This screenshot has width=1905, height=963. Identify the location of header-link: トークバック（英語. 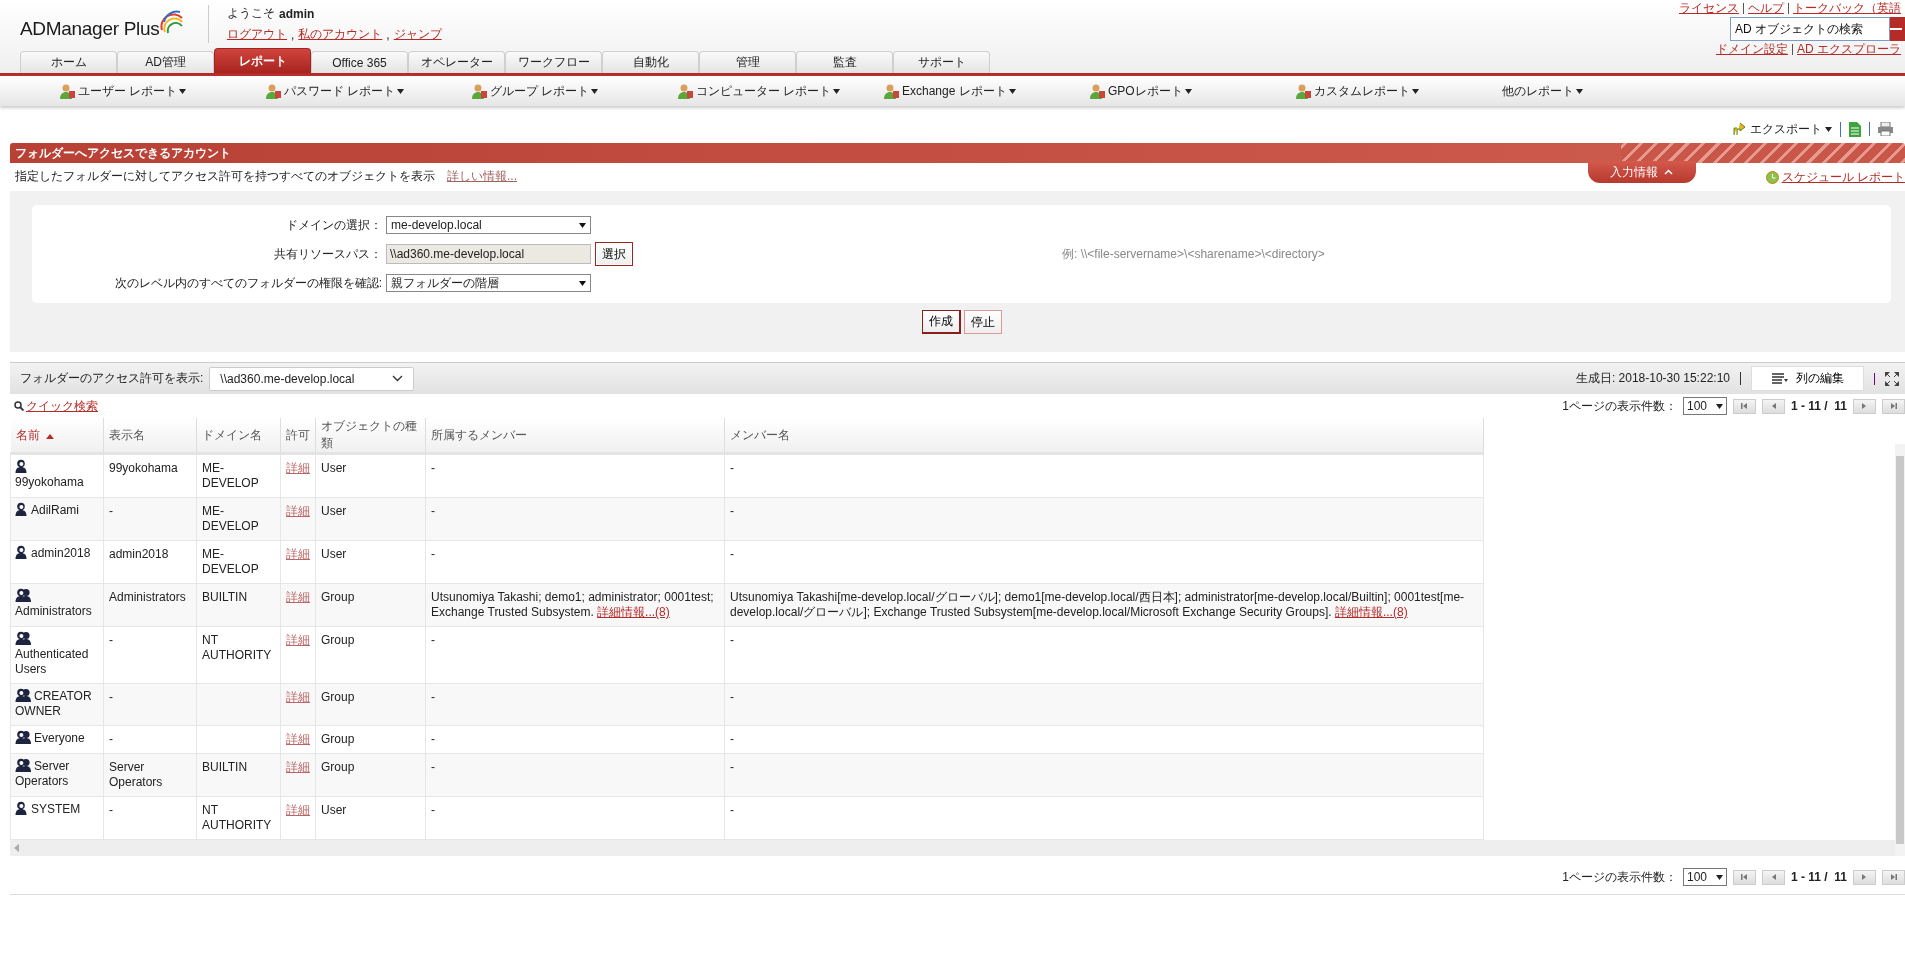
(1847, 8).